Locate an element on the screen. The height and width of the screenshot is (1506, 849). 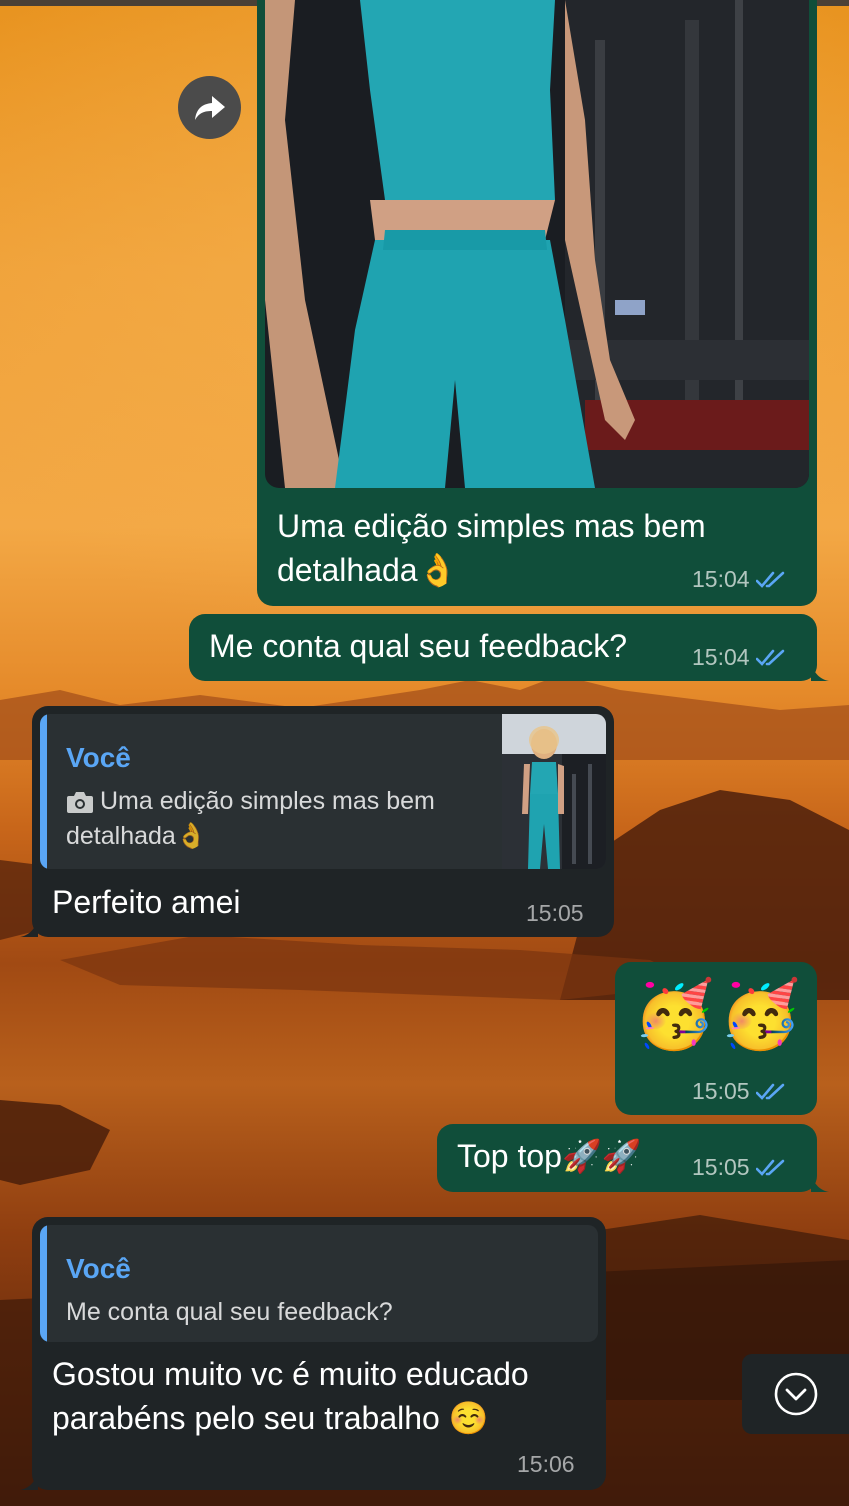
forward-button is located at coordinates (209, 107).